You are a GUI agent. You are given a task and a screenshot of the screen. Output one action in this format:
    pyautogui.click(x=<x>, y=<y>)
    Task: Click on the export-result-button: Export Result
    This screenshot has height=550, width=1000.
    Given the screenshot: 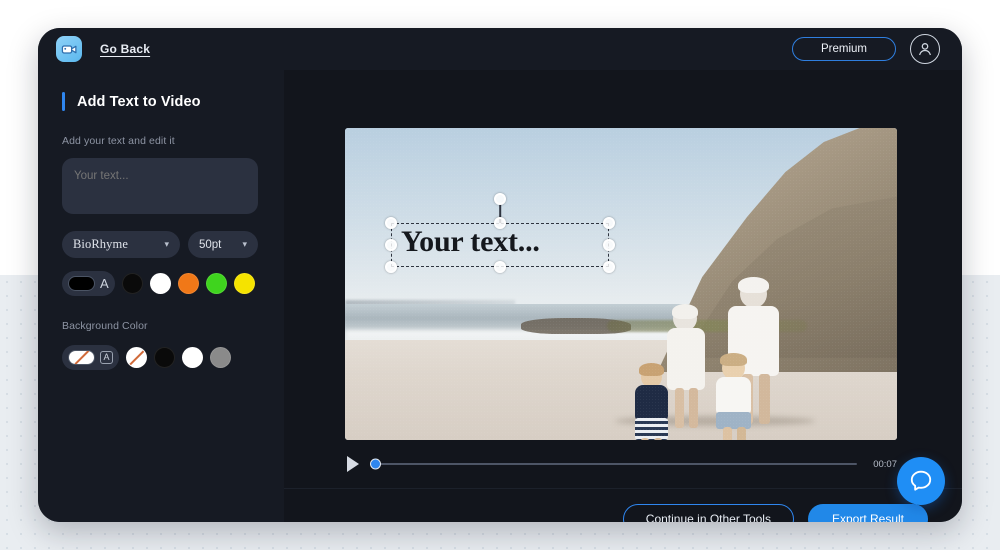 What is the action you would take?
    pyautogui.click(x=867, y=513)
    